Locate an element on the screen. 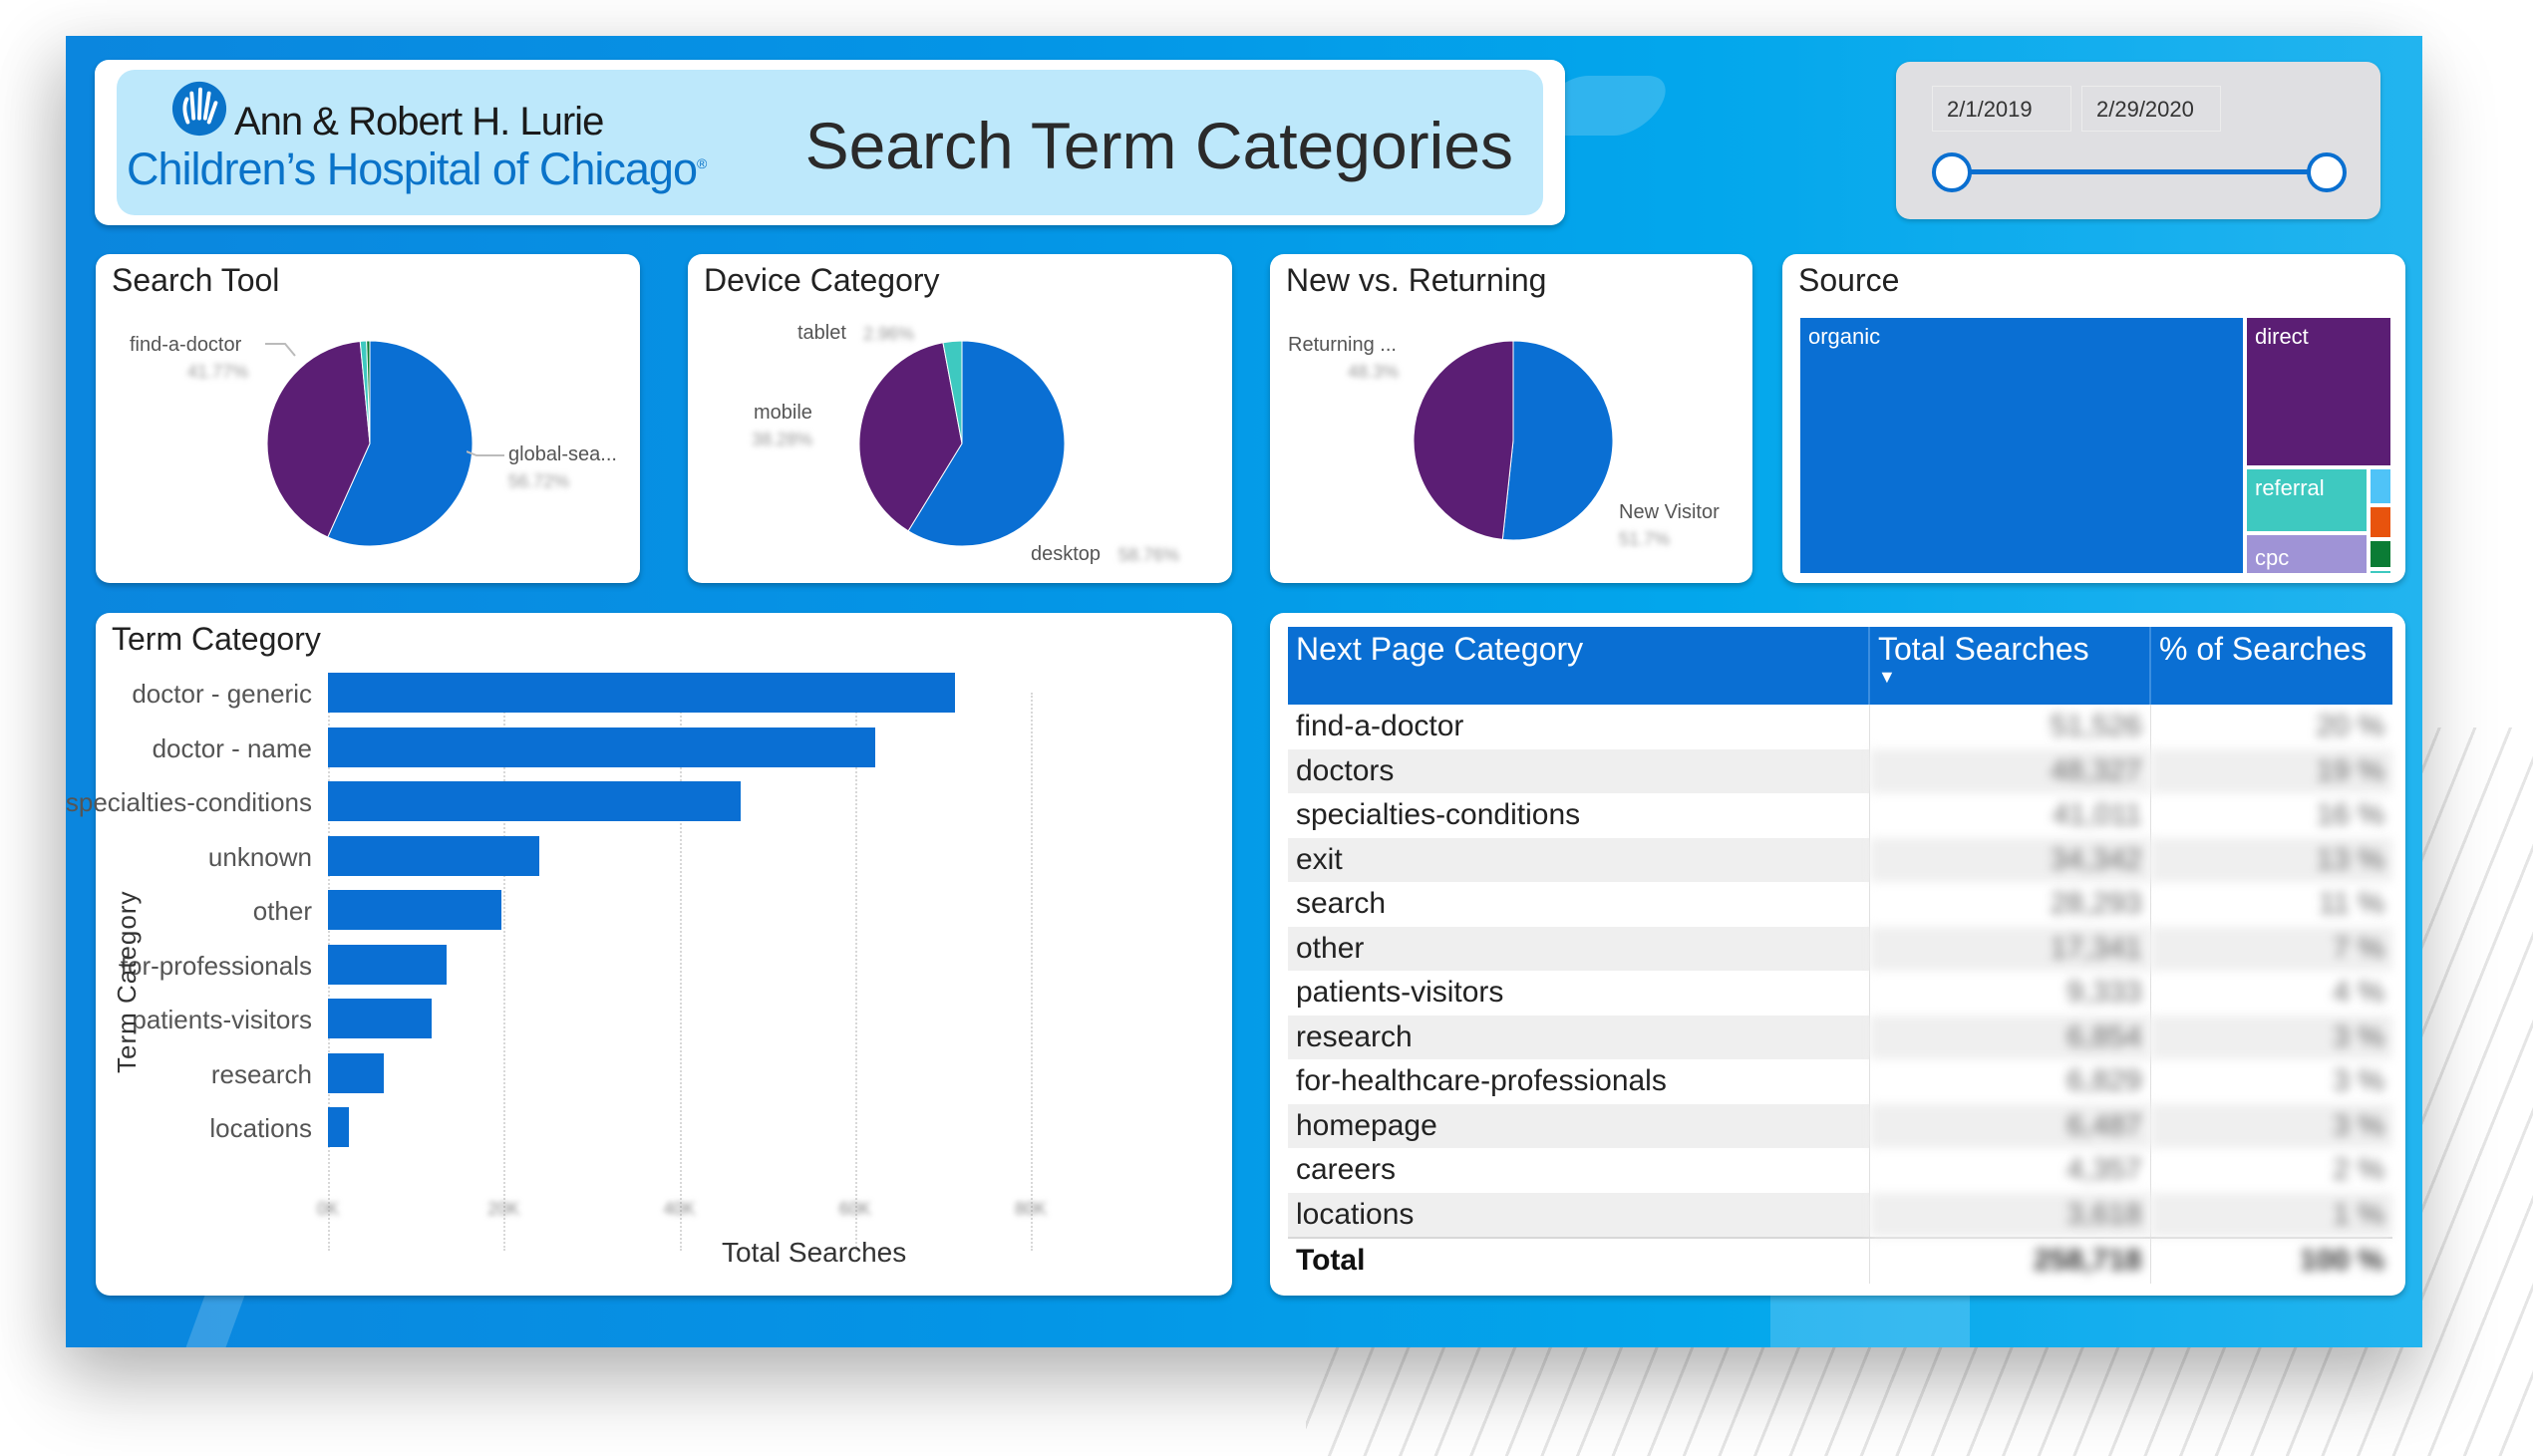  bar-specialties-conditions is located at coordinates (535, 801).